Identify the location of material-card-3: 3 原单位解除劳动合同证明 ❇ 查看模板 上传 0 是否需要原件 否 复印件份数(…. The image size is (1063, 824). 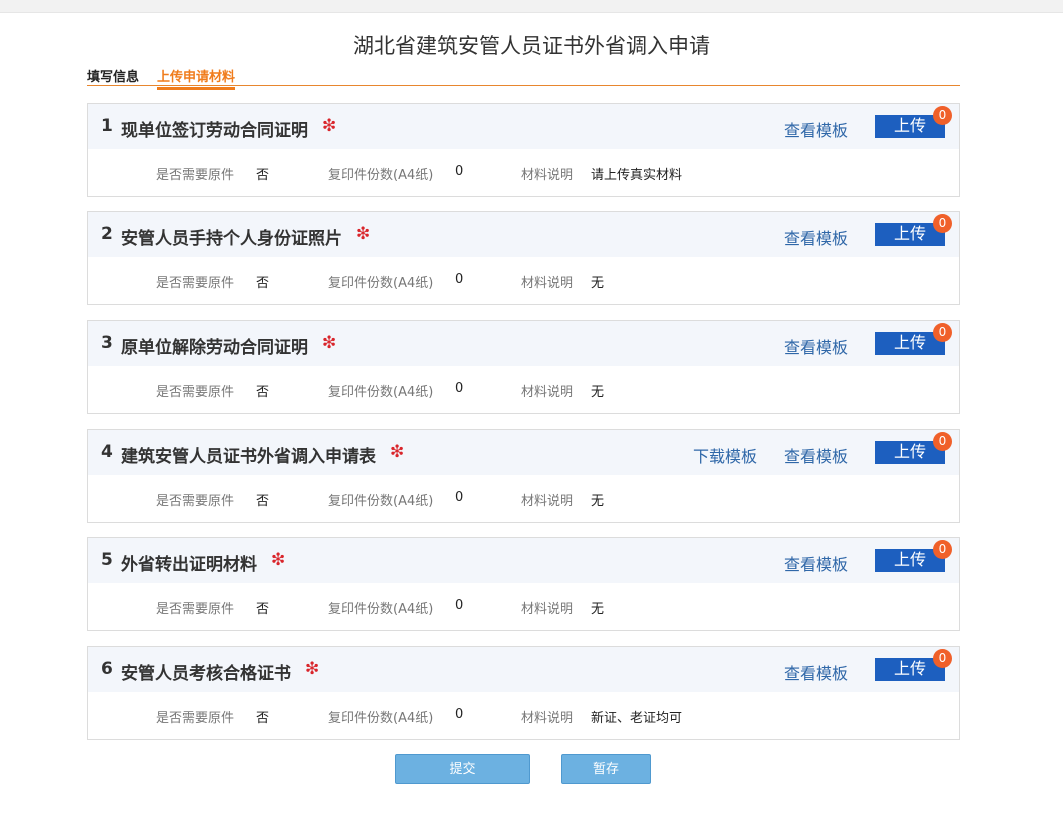
(523, 367).